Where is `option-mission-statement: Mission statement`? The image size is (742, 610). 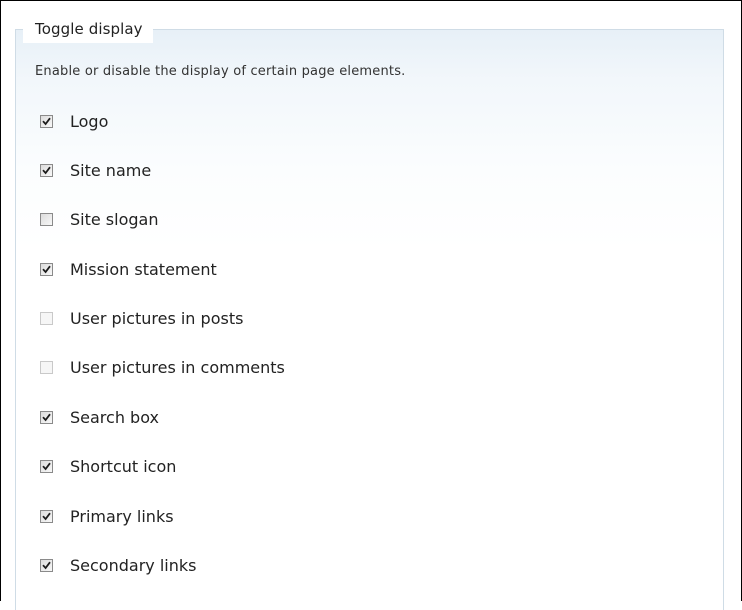 option-mission-statement: Mission statement is located at coordinates (128, 269).